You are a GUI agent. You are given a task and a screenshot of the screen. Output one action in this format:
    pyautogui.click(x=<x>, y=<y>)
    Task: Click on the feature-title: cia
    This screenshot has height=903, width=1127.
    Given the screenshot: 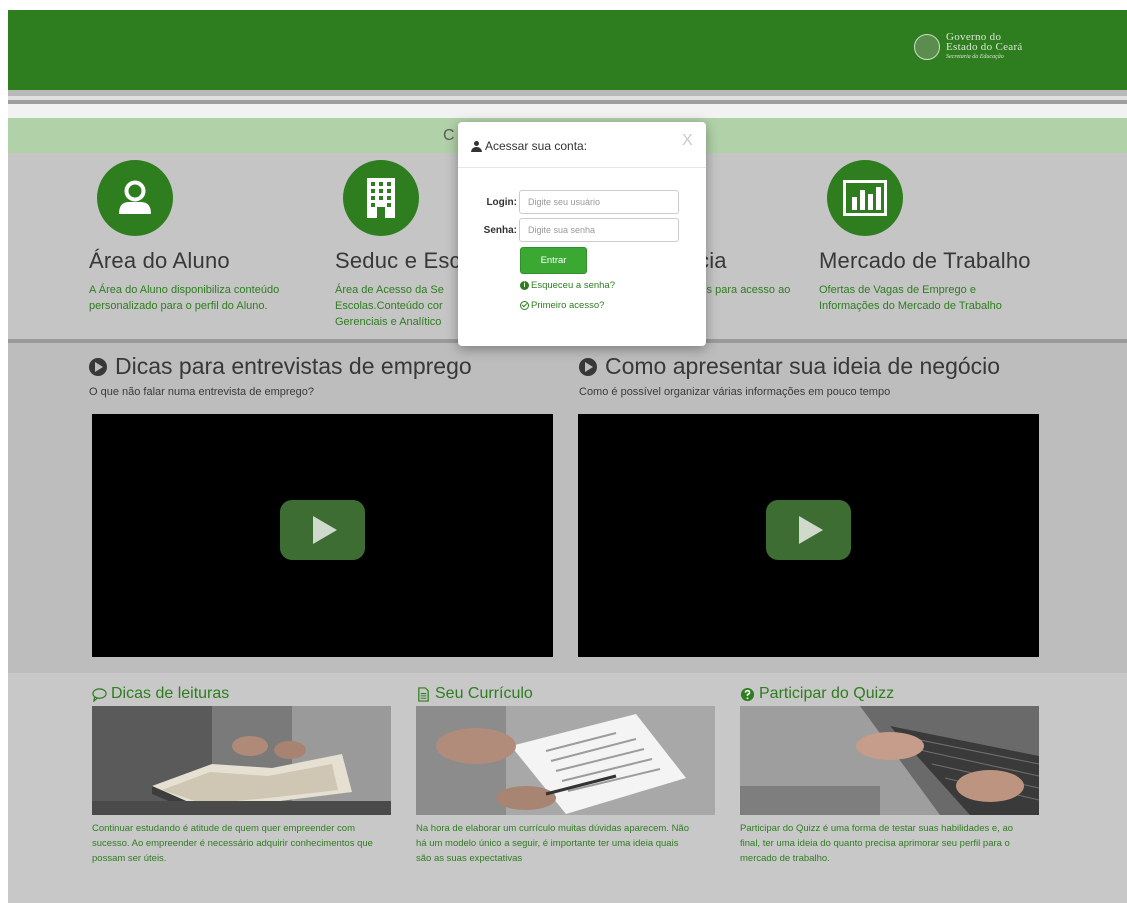 What is the action you would take?
    pyautogui.click(x=712, y=260)
    